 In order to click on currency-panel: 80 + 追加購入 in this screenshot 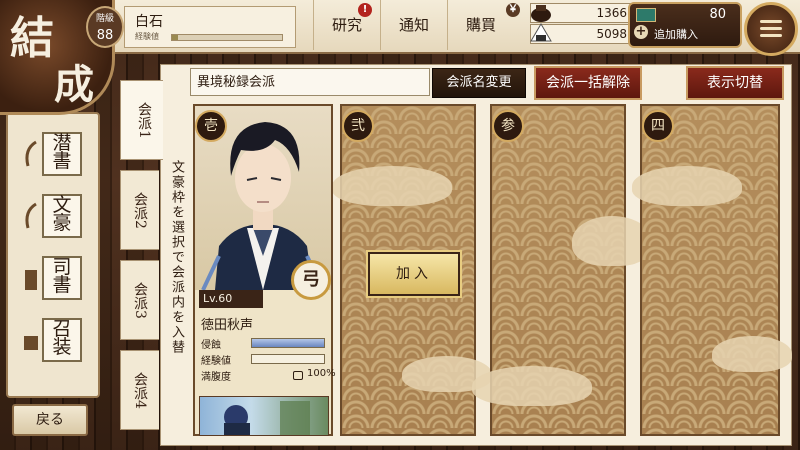, I will do `click(685, 25)`.